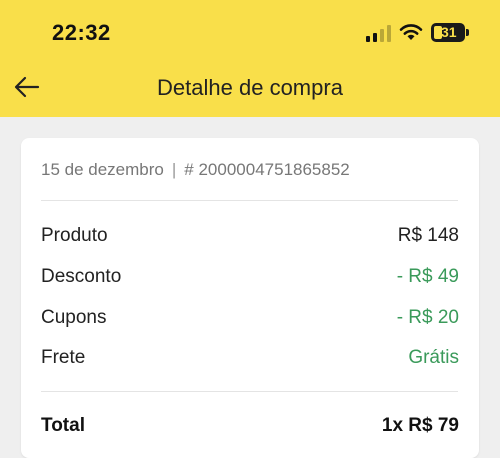  I want to click on summary-row-discount: Desconto - R$ 49, so click(250, 279).